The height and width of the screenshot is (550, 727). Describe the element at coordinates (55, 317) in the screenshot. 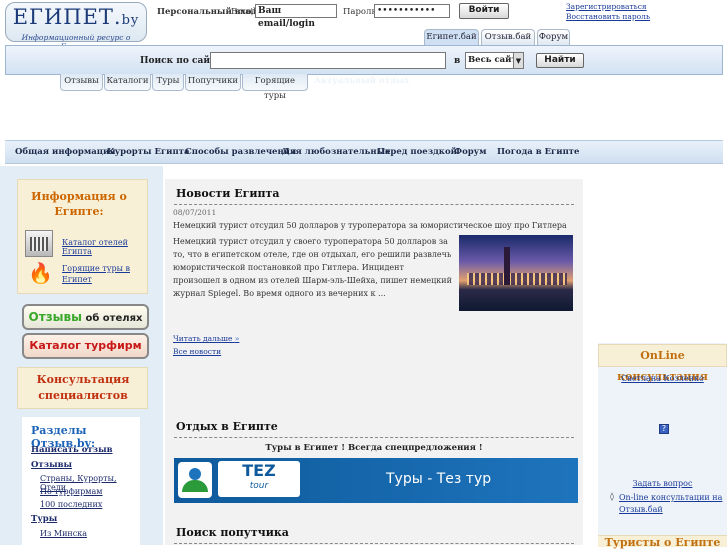

I see `promo-reviews-word: Отзывы` at that location.